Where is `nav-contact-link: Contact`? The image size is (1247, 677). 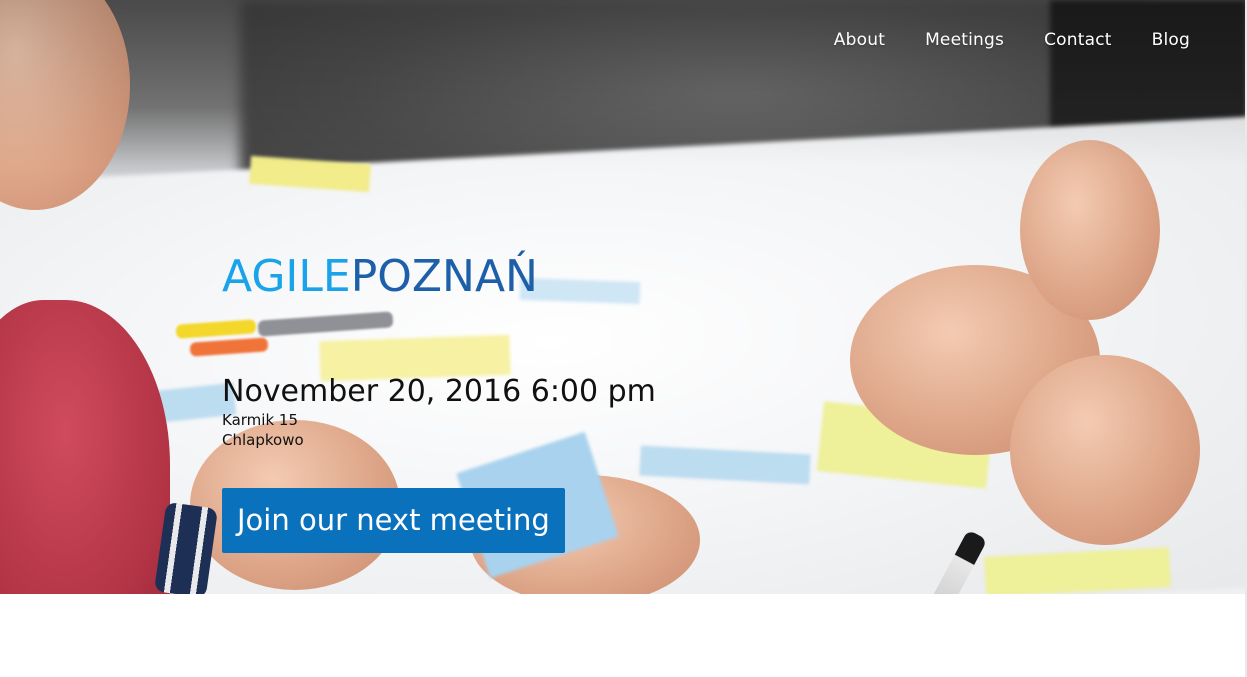 nav-contact-link: Contact is located at coordinates (1078, 40).